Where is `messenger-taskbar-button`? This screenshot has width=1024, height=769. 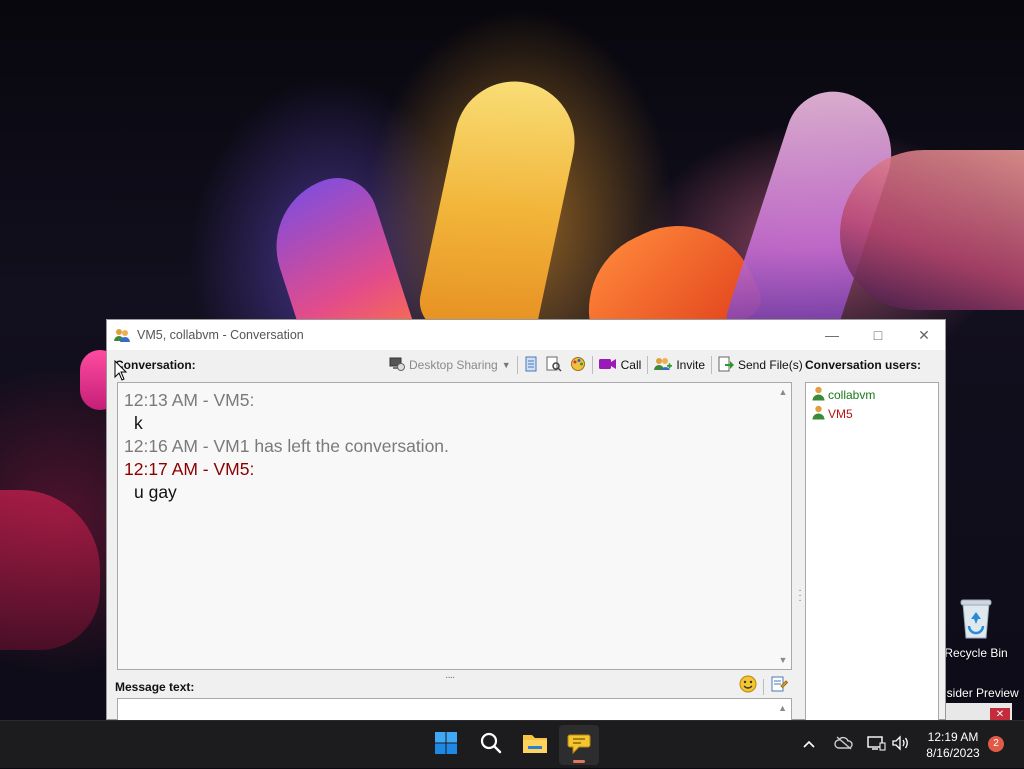
messenger-taskbar-button is located at coordinates (579, 745).